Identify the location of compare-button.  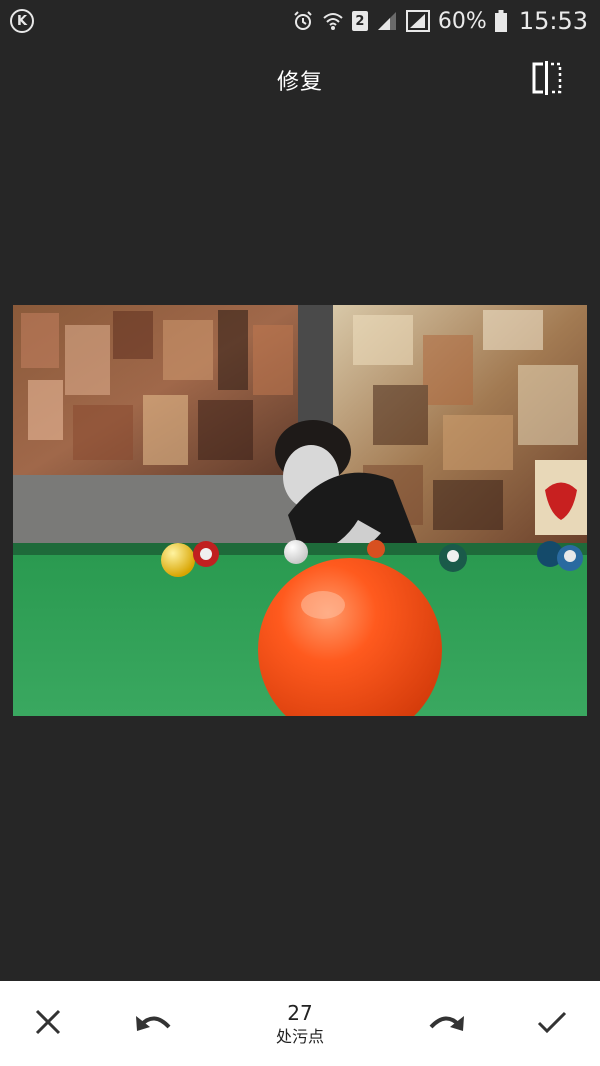
(547, 80).